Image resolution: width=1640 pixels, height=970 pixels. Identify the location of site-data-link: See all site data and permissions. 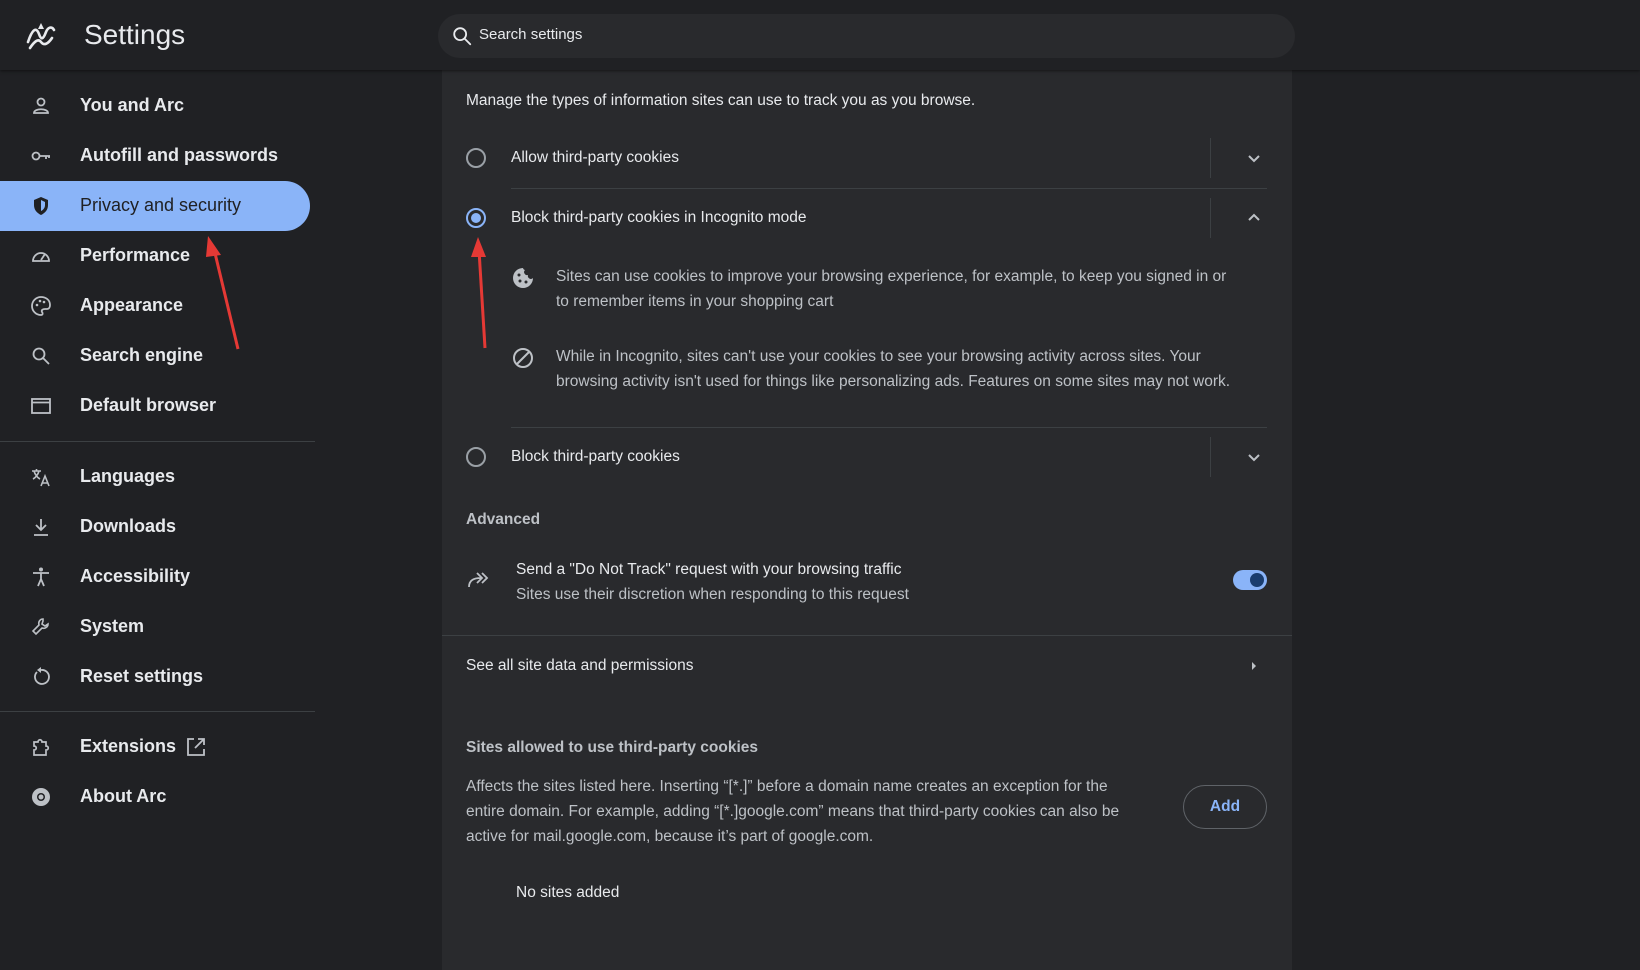
(580, 665).